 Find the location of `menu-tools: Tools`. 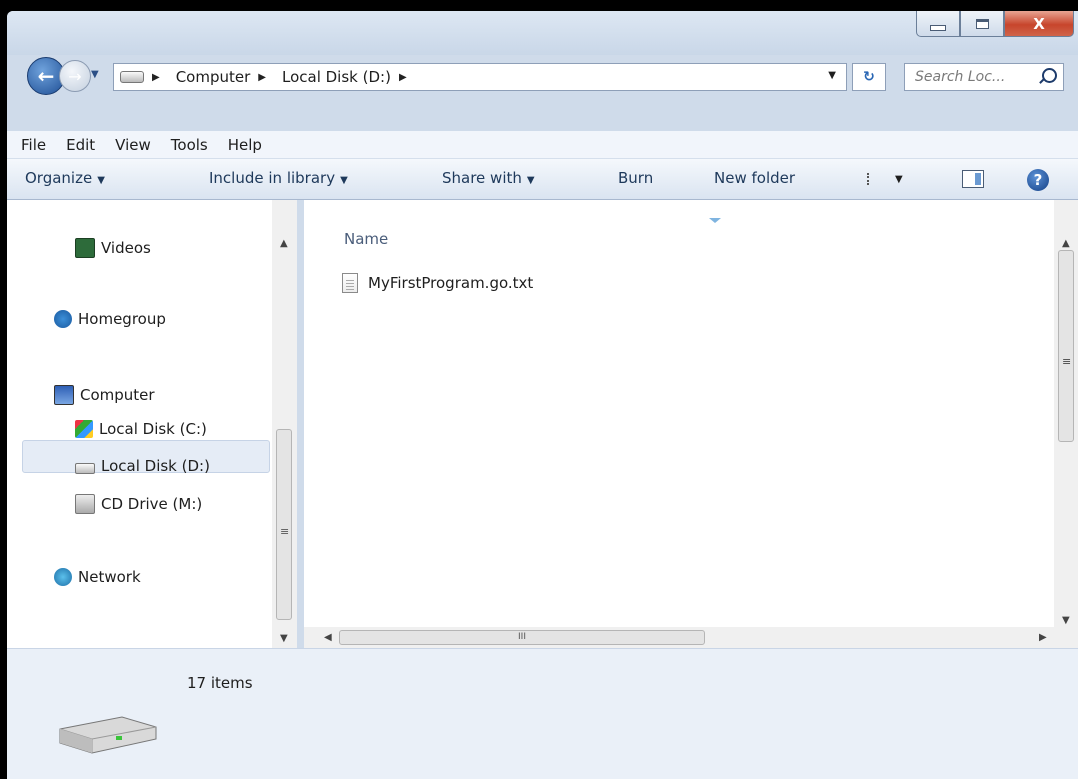

menu-tools: Tools is located at coordinates (189, 145).